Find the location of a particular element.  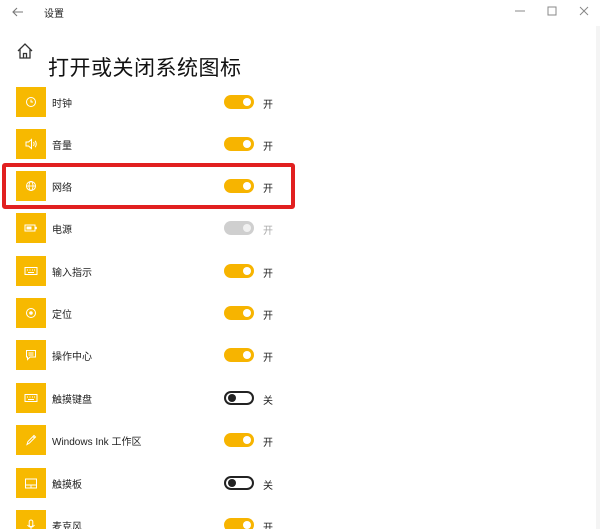

clock-tile is located at coordinates (31, 102).